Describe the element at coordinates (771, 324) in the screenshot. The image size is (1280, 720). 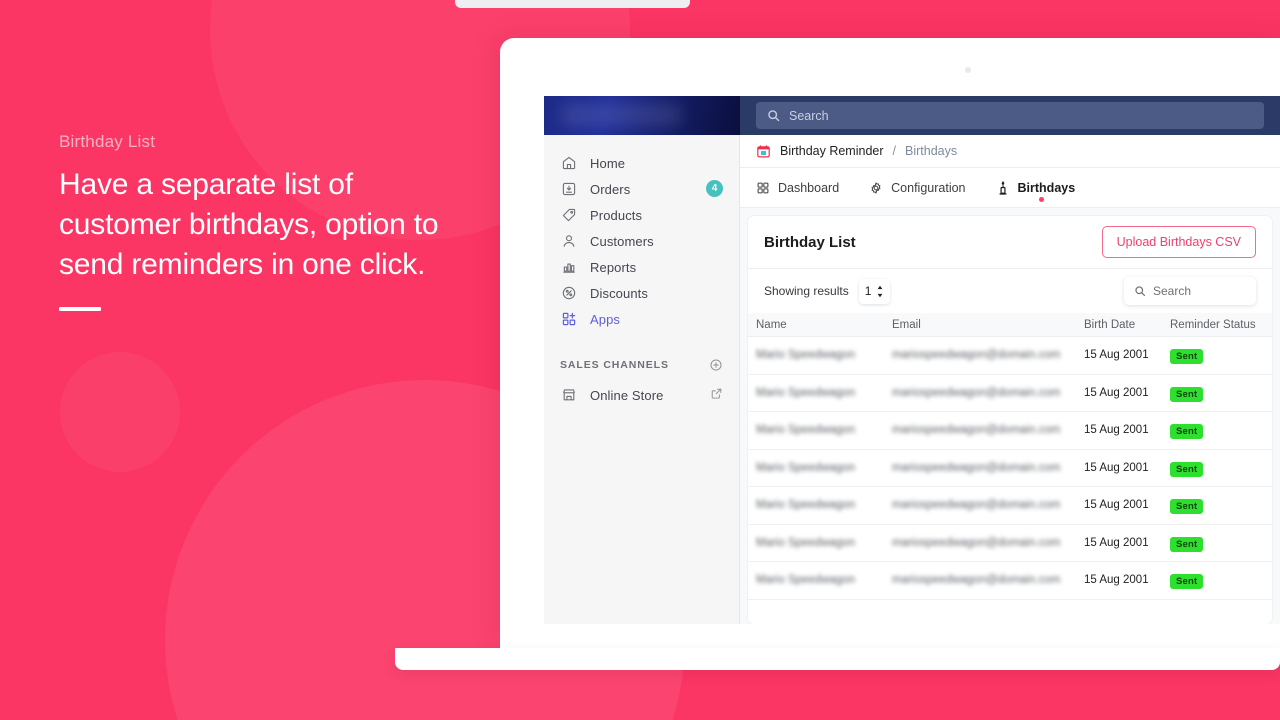
I see `column-header-name: Name` at that location.